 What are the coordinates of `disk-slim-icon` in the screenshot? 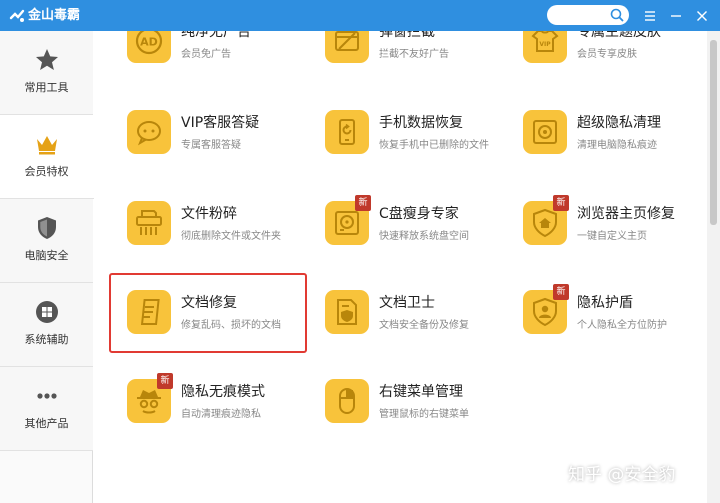 It's located at (347, 223).